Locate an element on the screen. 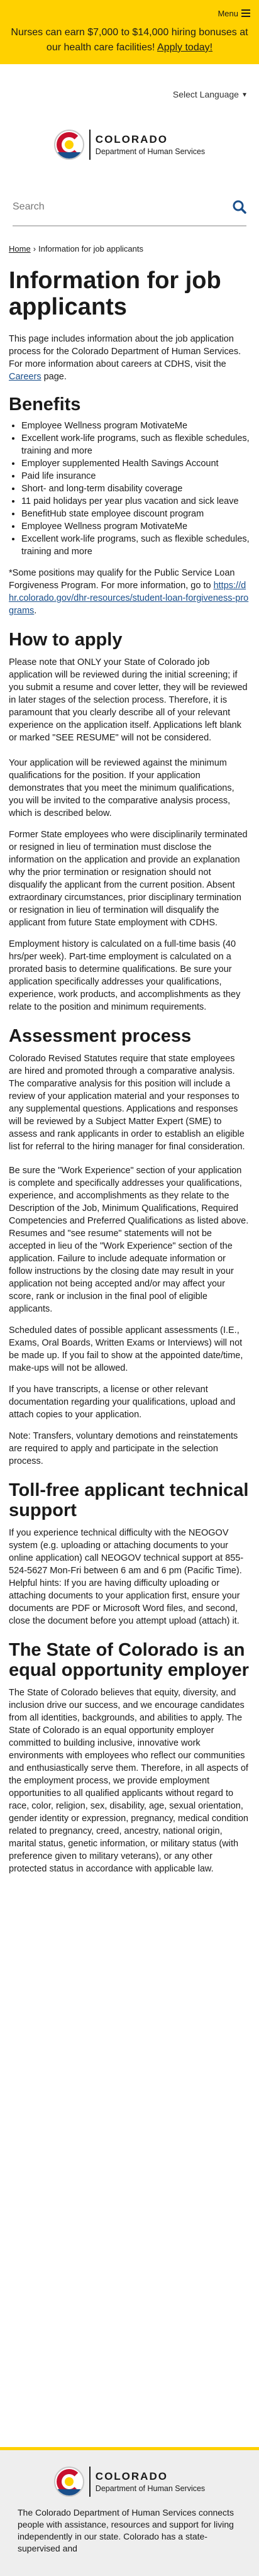 This screenshot has width=259, height=2576. intro-text-end: page. is located at coordinates (54, 377).